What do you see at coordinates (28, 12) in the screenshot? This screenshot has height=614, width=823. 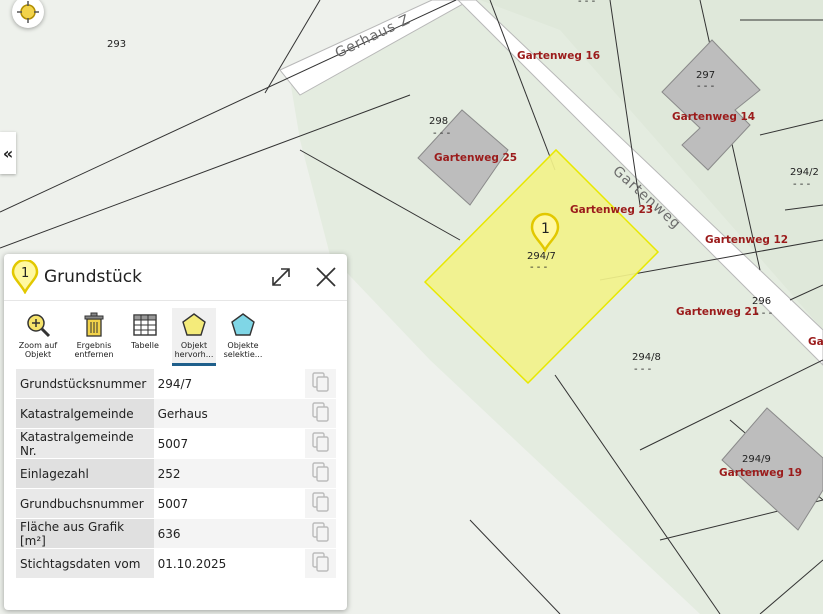 I see `crosshair-icon` at bounding box center [28, 12].